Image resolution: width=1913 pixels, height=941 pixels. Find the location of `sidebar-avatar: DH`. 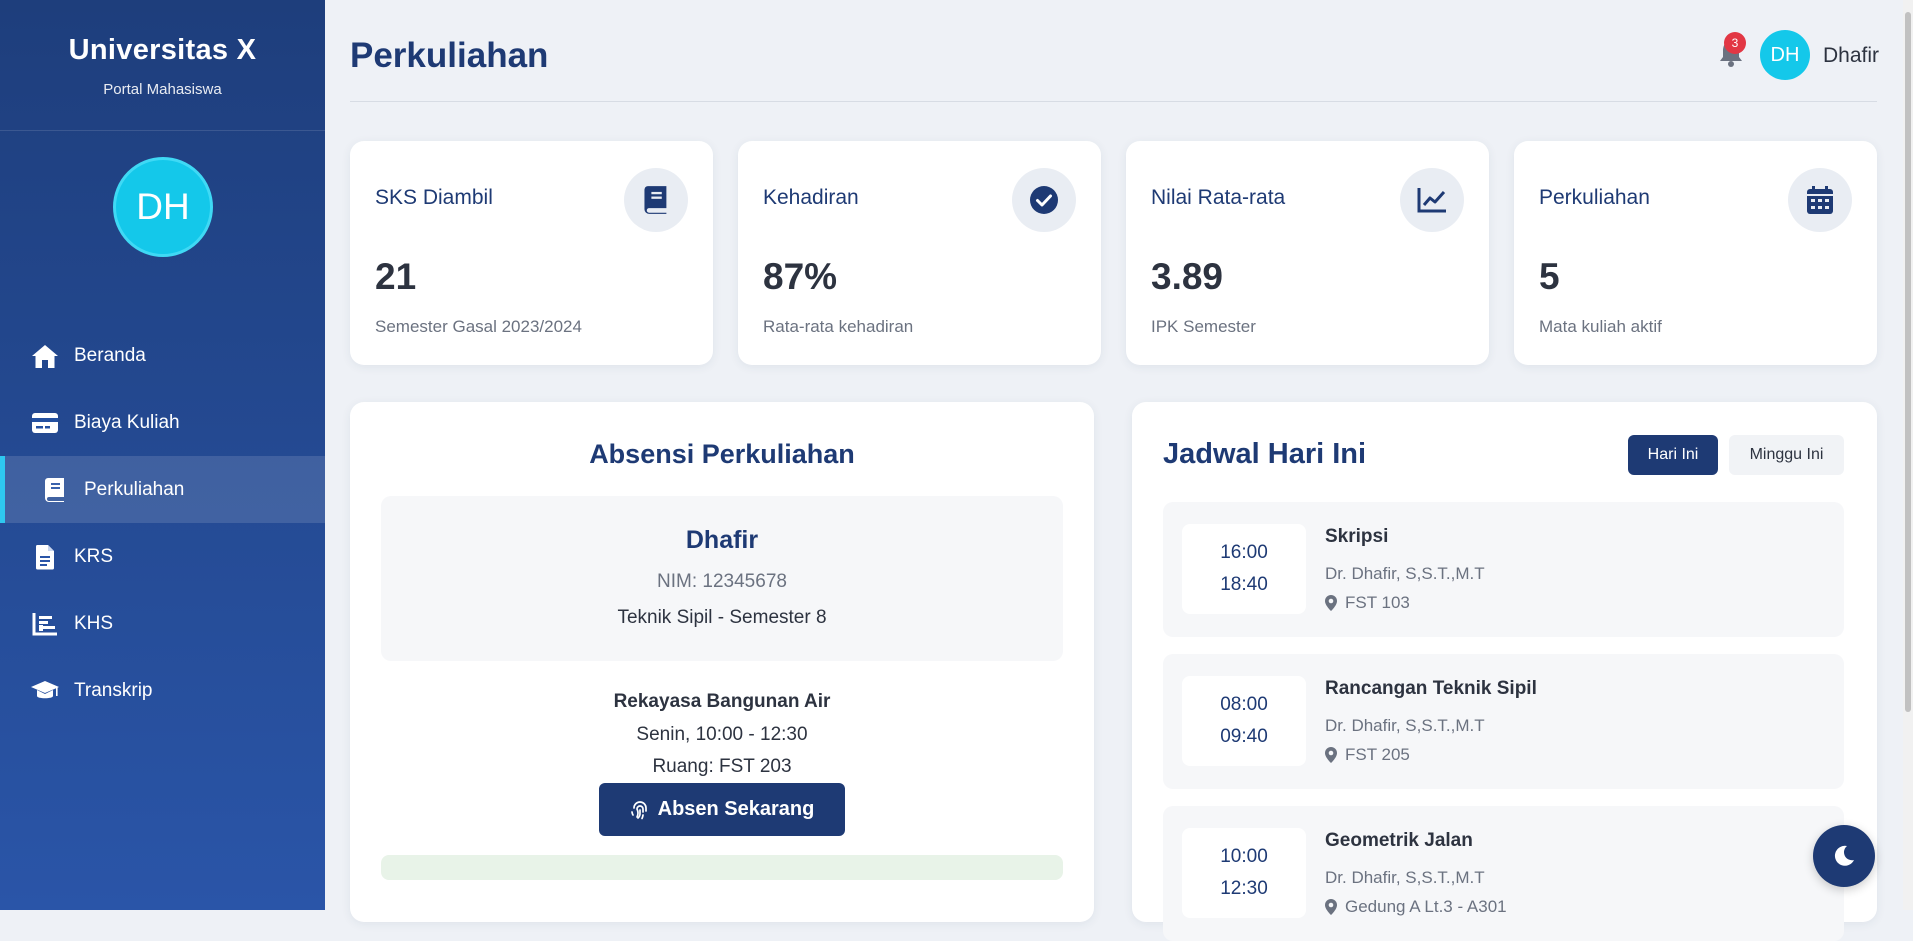

sidebar-avatar: DH is located at coordinates (163, 207).